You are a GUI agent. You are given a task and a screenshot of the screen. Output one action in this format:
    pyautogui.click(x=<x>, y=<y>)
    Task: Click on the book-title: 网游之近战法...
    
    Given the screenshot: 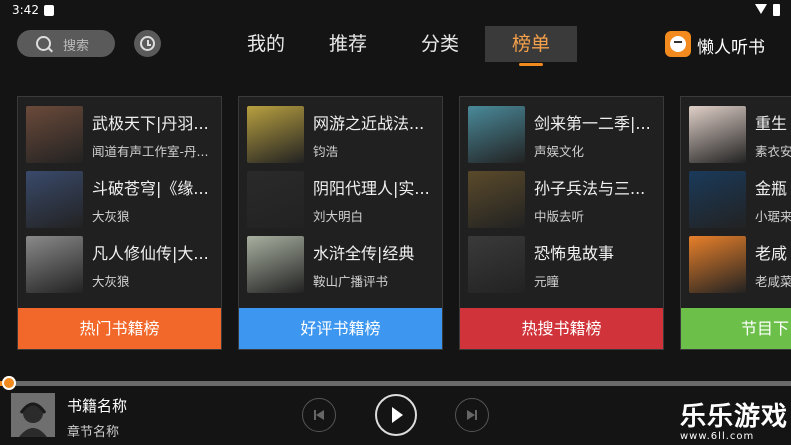 What is the action you would take?
    pyautogui.click(x=369, y=123)
    